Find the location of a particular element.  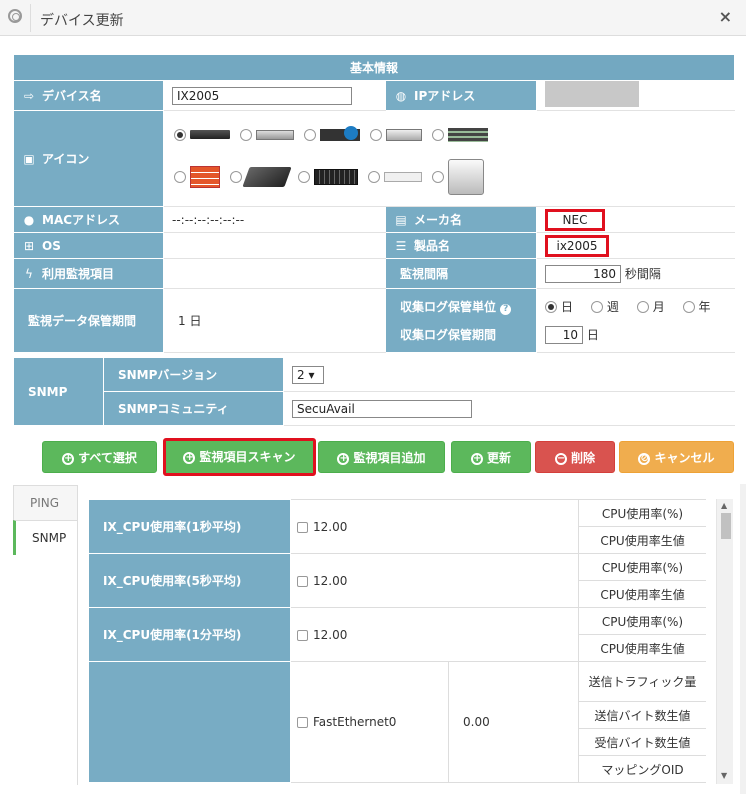

gear-icon is located at coordinates (15, 16).